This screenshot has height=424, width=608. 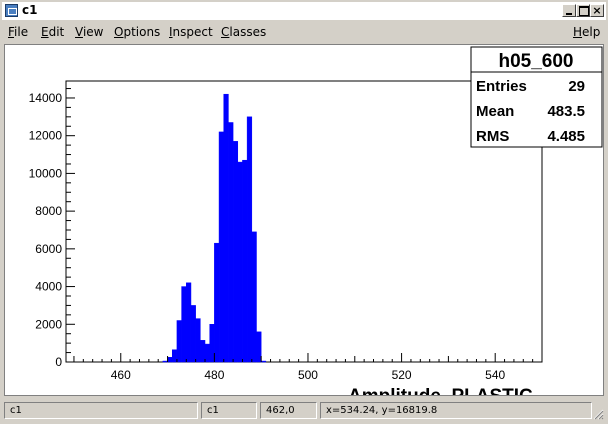 I want to click on title-bar: c1 ×, so click(x=304, y=11).